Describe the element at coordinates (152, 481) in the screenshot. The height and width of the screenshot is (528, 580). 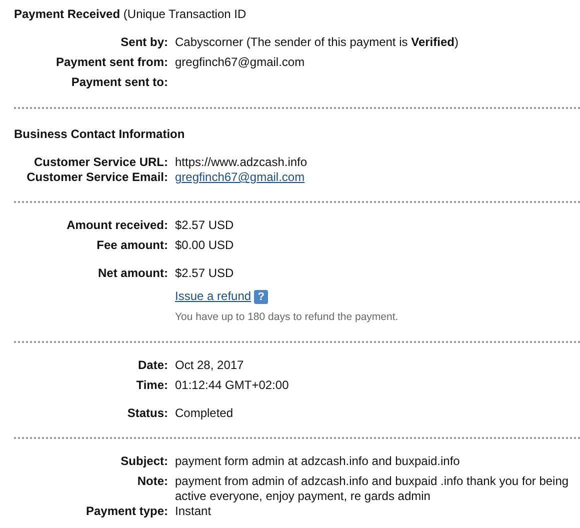
I see `field-label: Note:` at that location.